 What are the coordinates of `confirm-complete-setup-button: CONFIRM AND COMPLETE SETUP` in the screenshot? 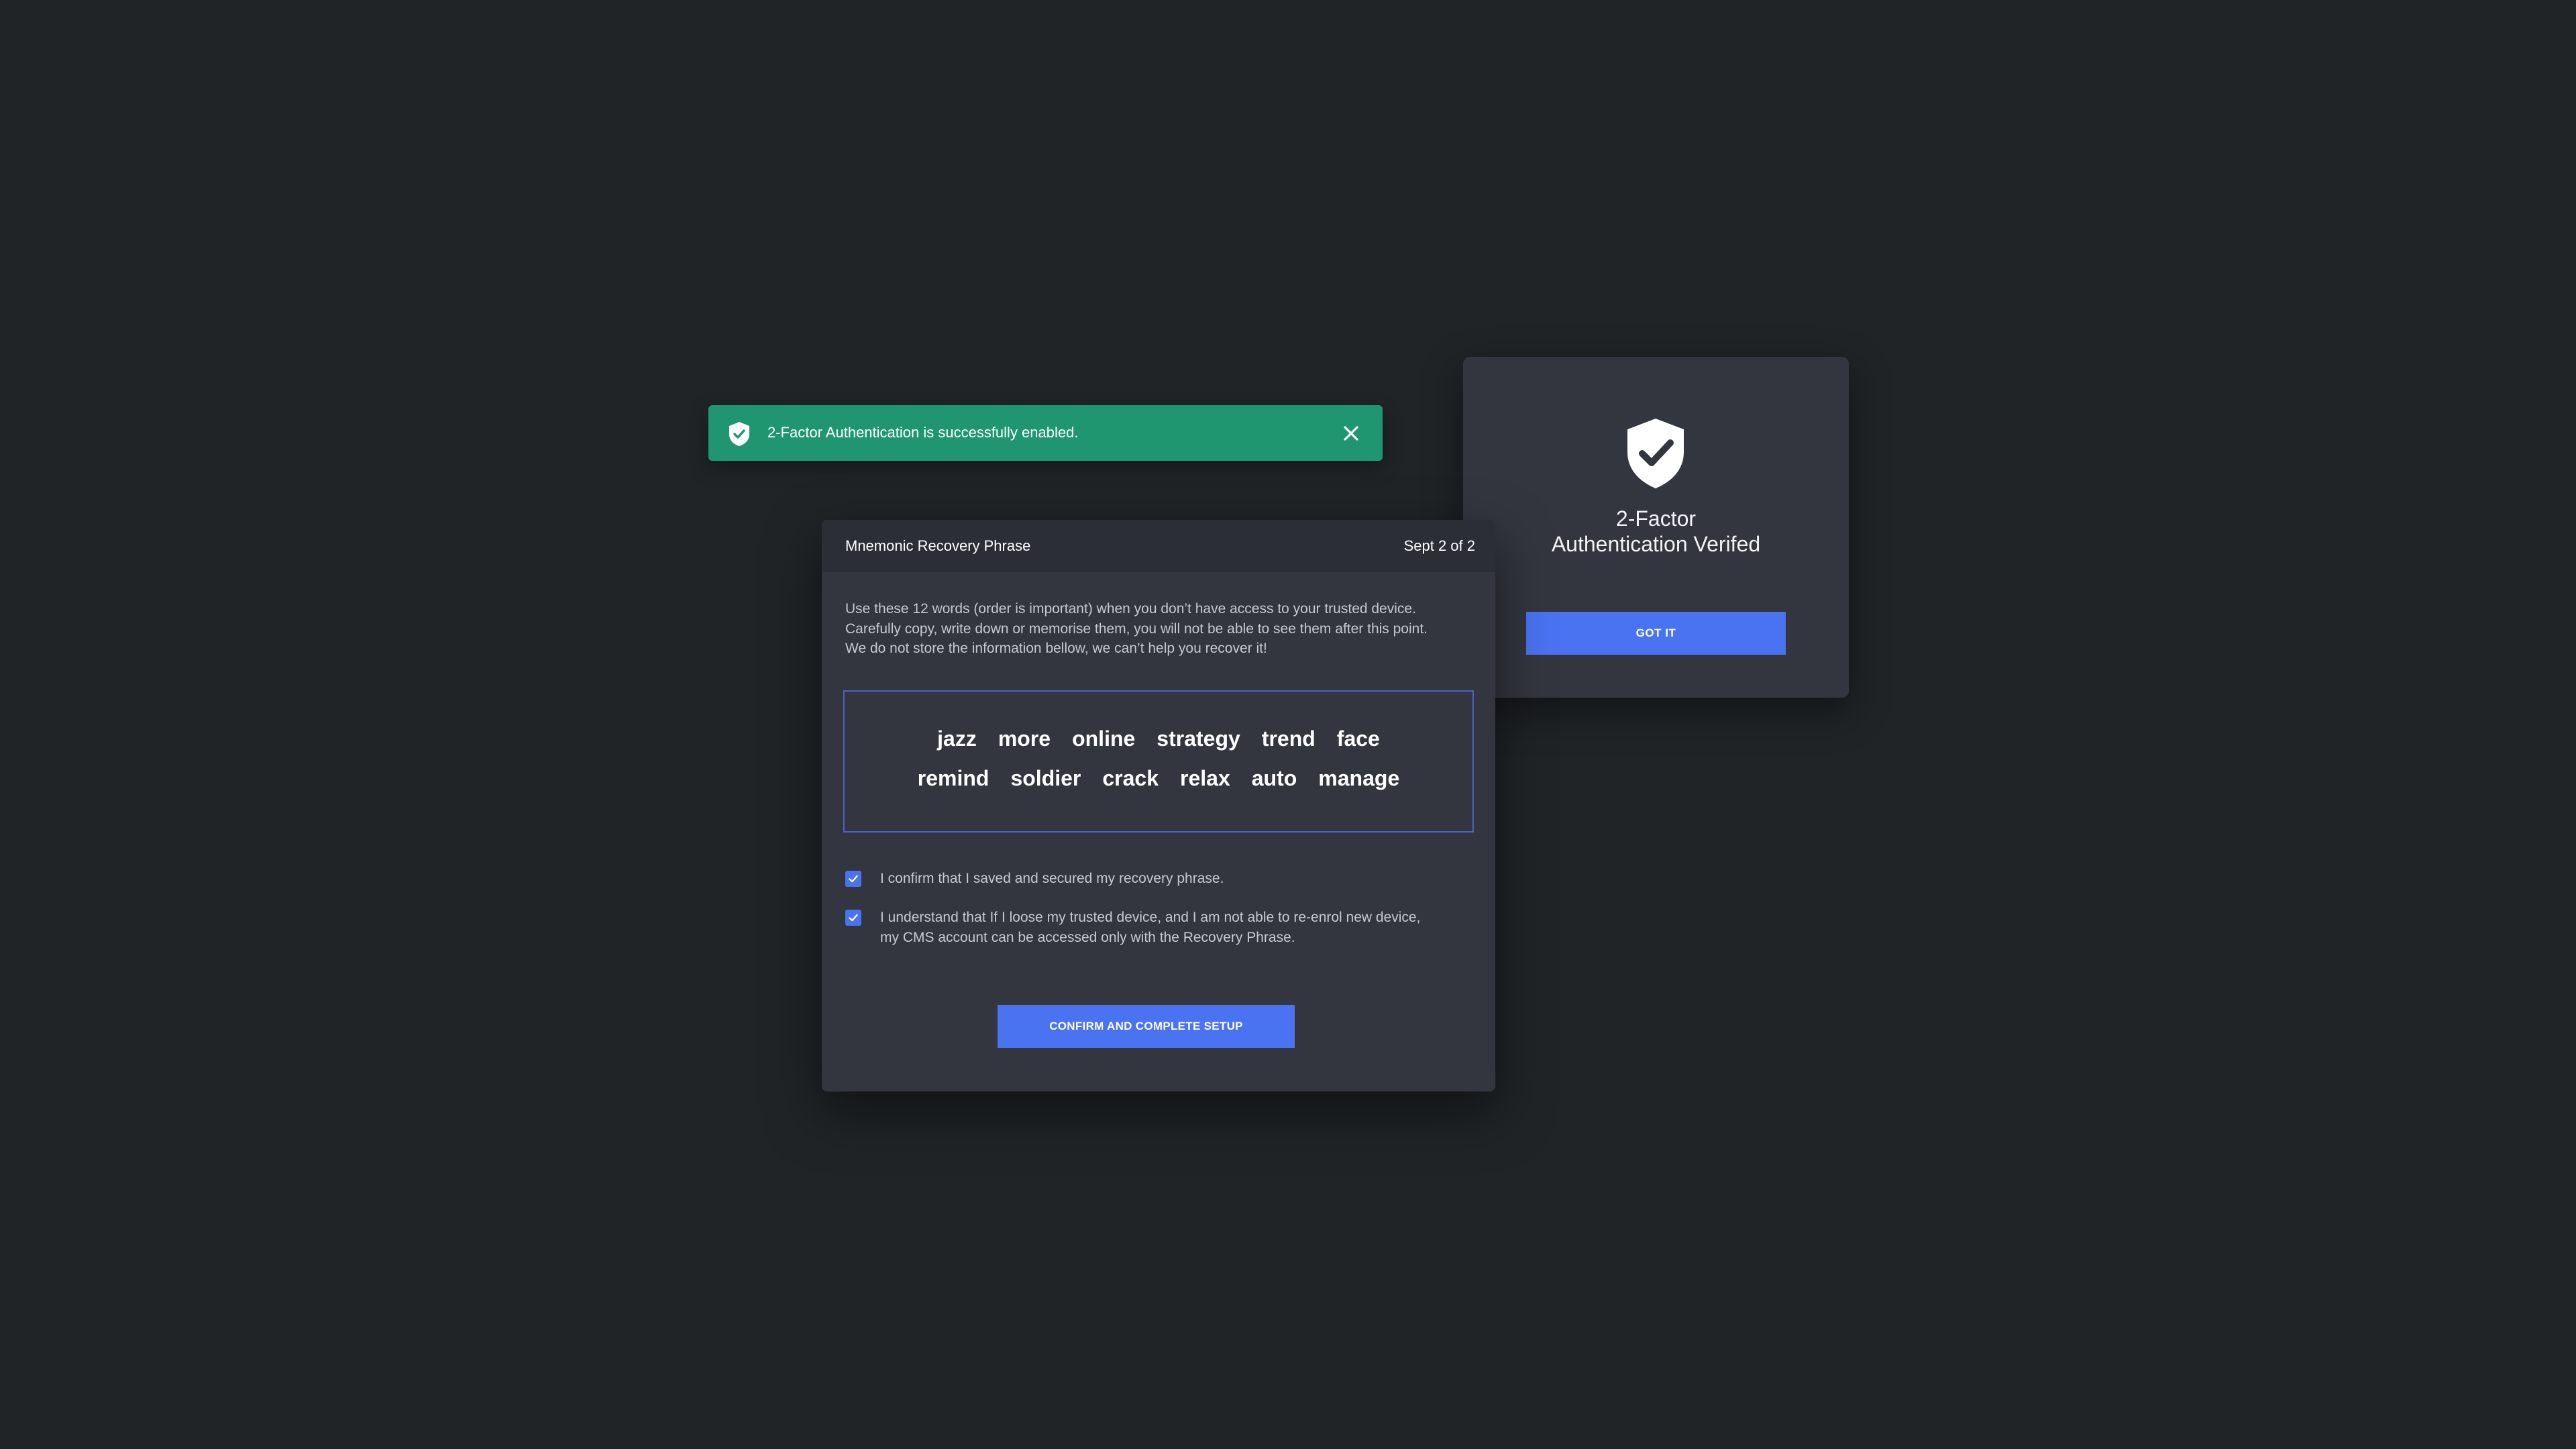 It's located at (1146, 1026).